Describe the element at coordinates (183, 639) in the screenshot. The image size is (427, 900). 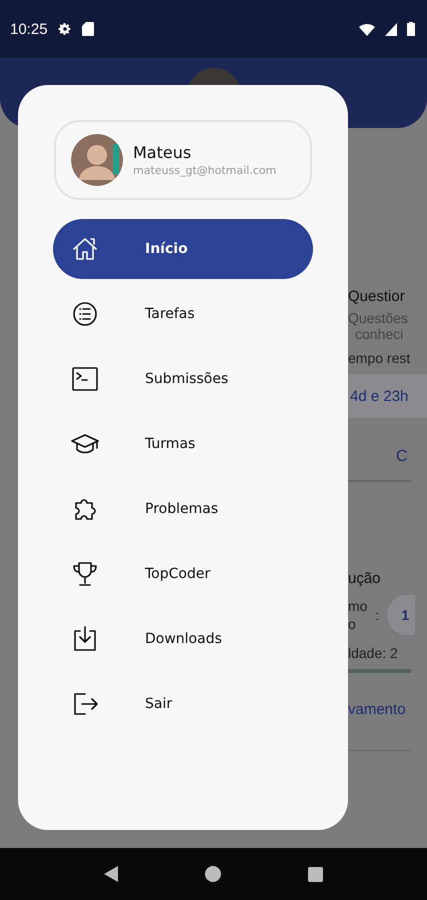
I see `menu-item: Downloads` at that location.